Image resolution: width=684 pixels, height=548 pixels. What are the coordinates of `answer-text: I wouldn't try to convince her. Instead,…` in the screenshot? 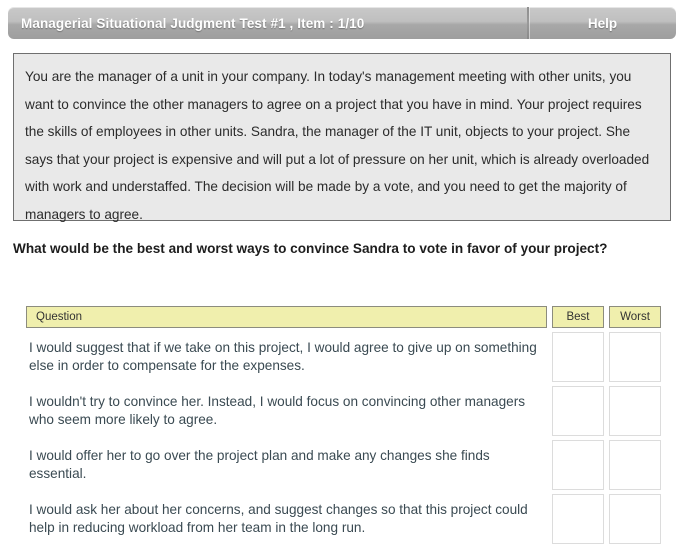 It's located at (277, 410).